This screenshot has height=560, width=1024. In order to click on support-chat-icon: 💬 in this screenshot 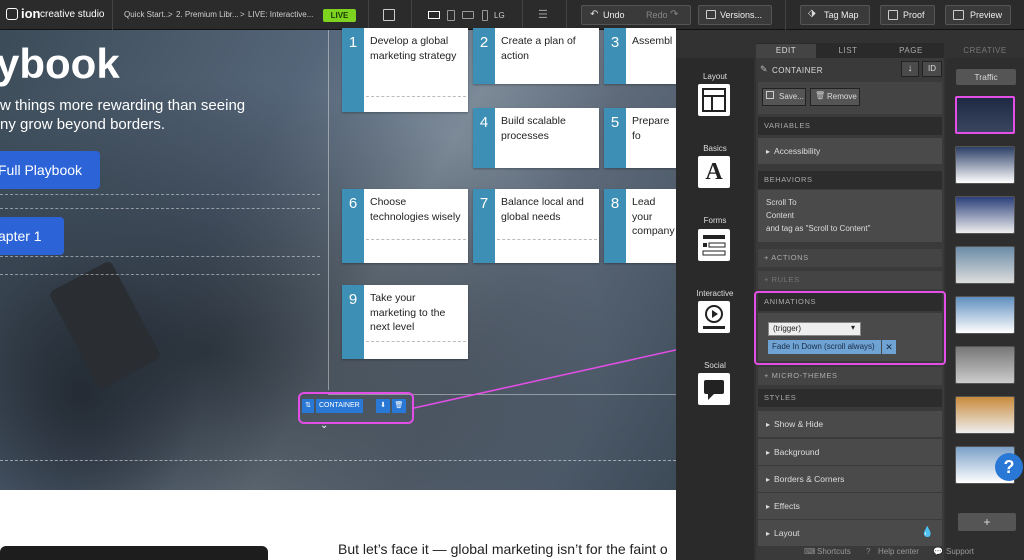, I will do `click(938, 551)`.